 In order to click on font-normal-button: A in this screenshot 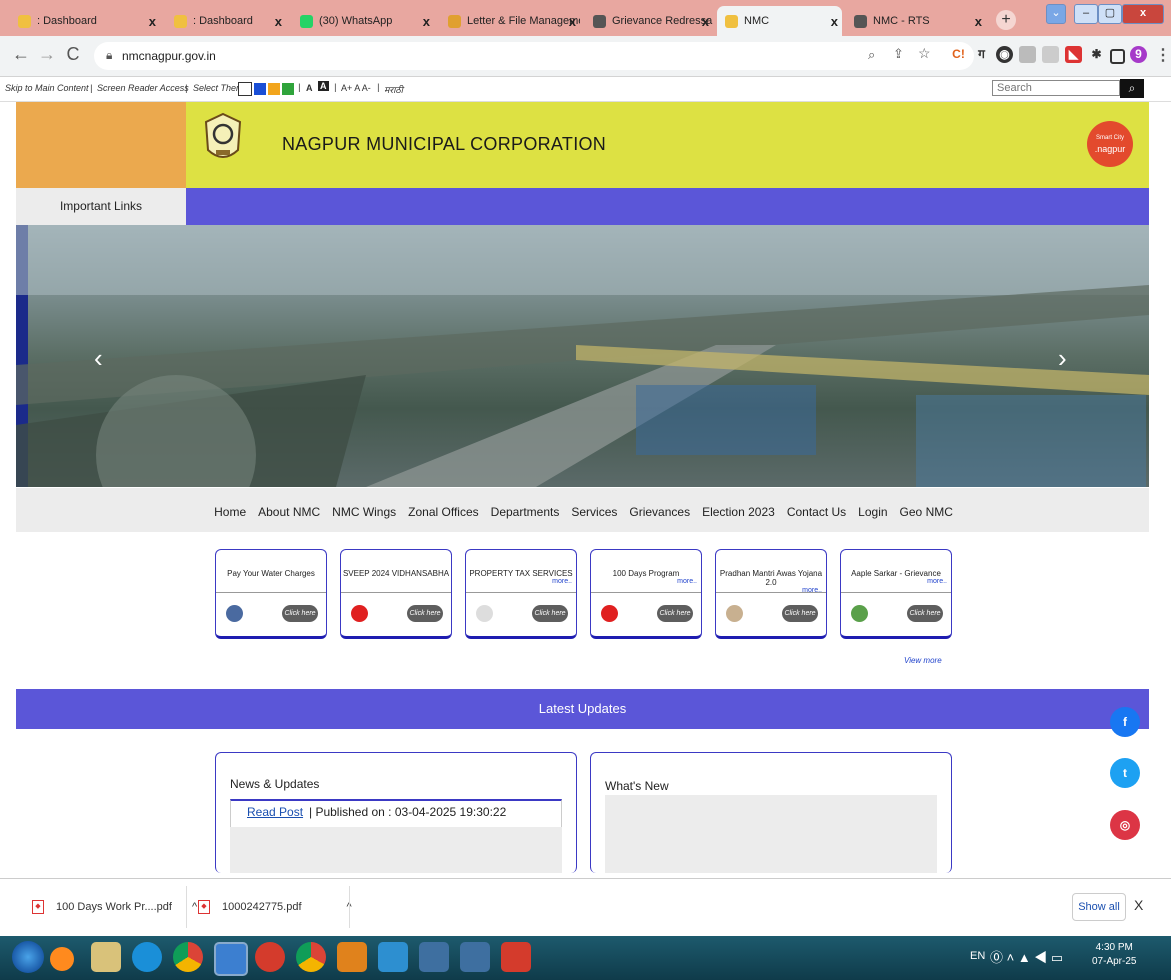, I will do `click(309, 88)`.